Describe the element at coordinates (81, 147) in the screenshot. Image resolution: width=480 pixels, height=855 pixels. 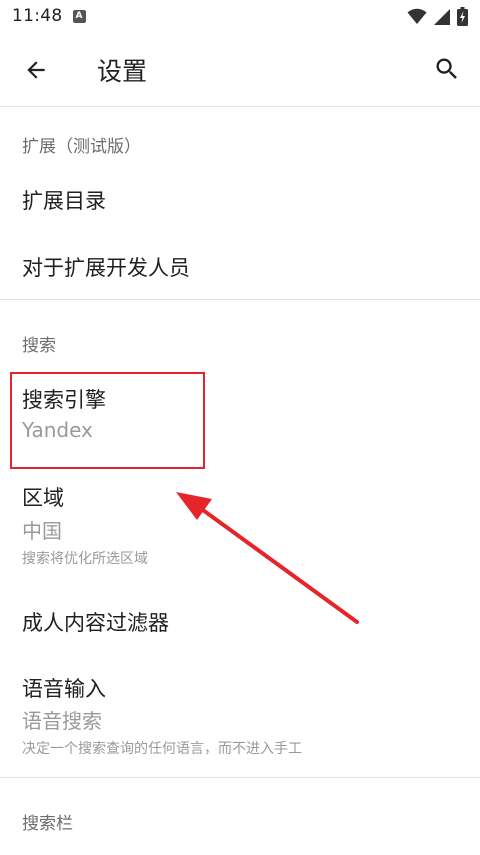
I see `section-header-extensions: 扩展（测试版）` at that location.